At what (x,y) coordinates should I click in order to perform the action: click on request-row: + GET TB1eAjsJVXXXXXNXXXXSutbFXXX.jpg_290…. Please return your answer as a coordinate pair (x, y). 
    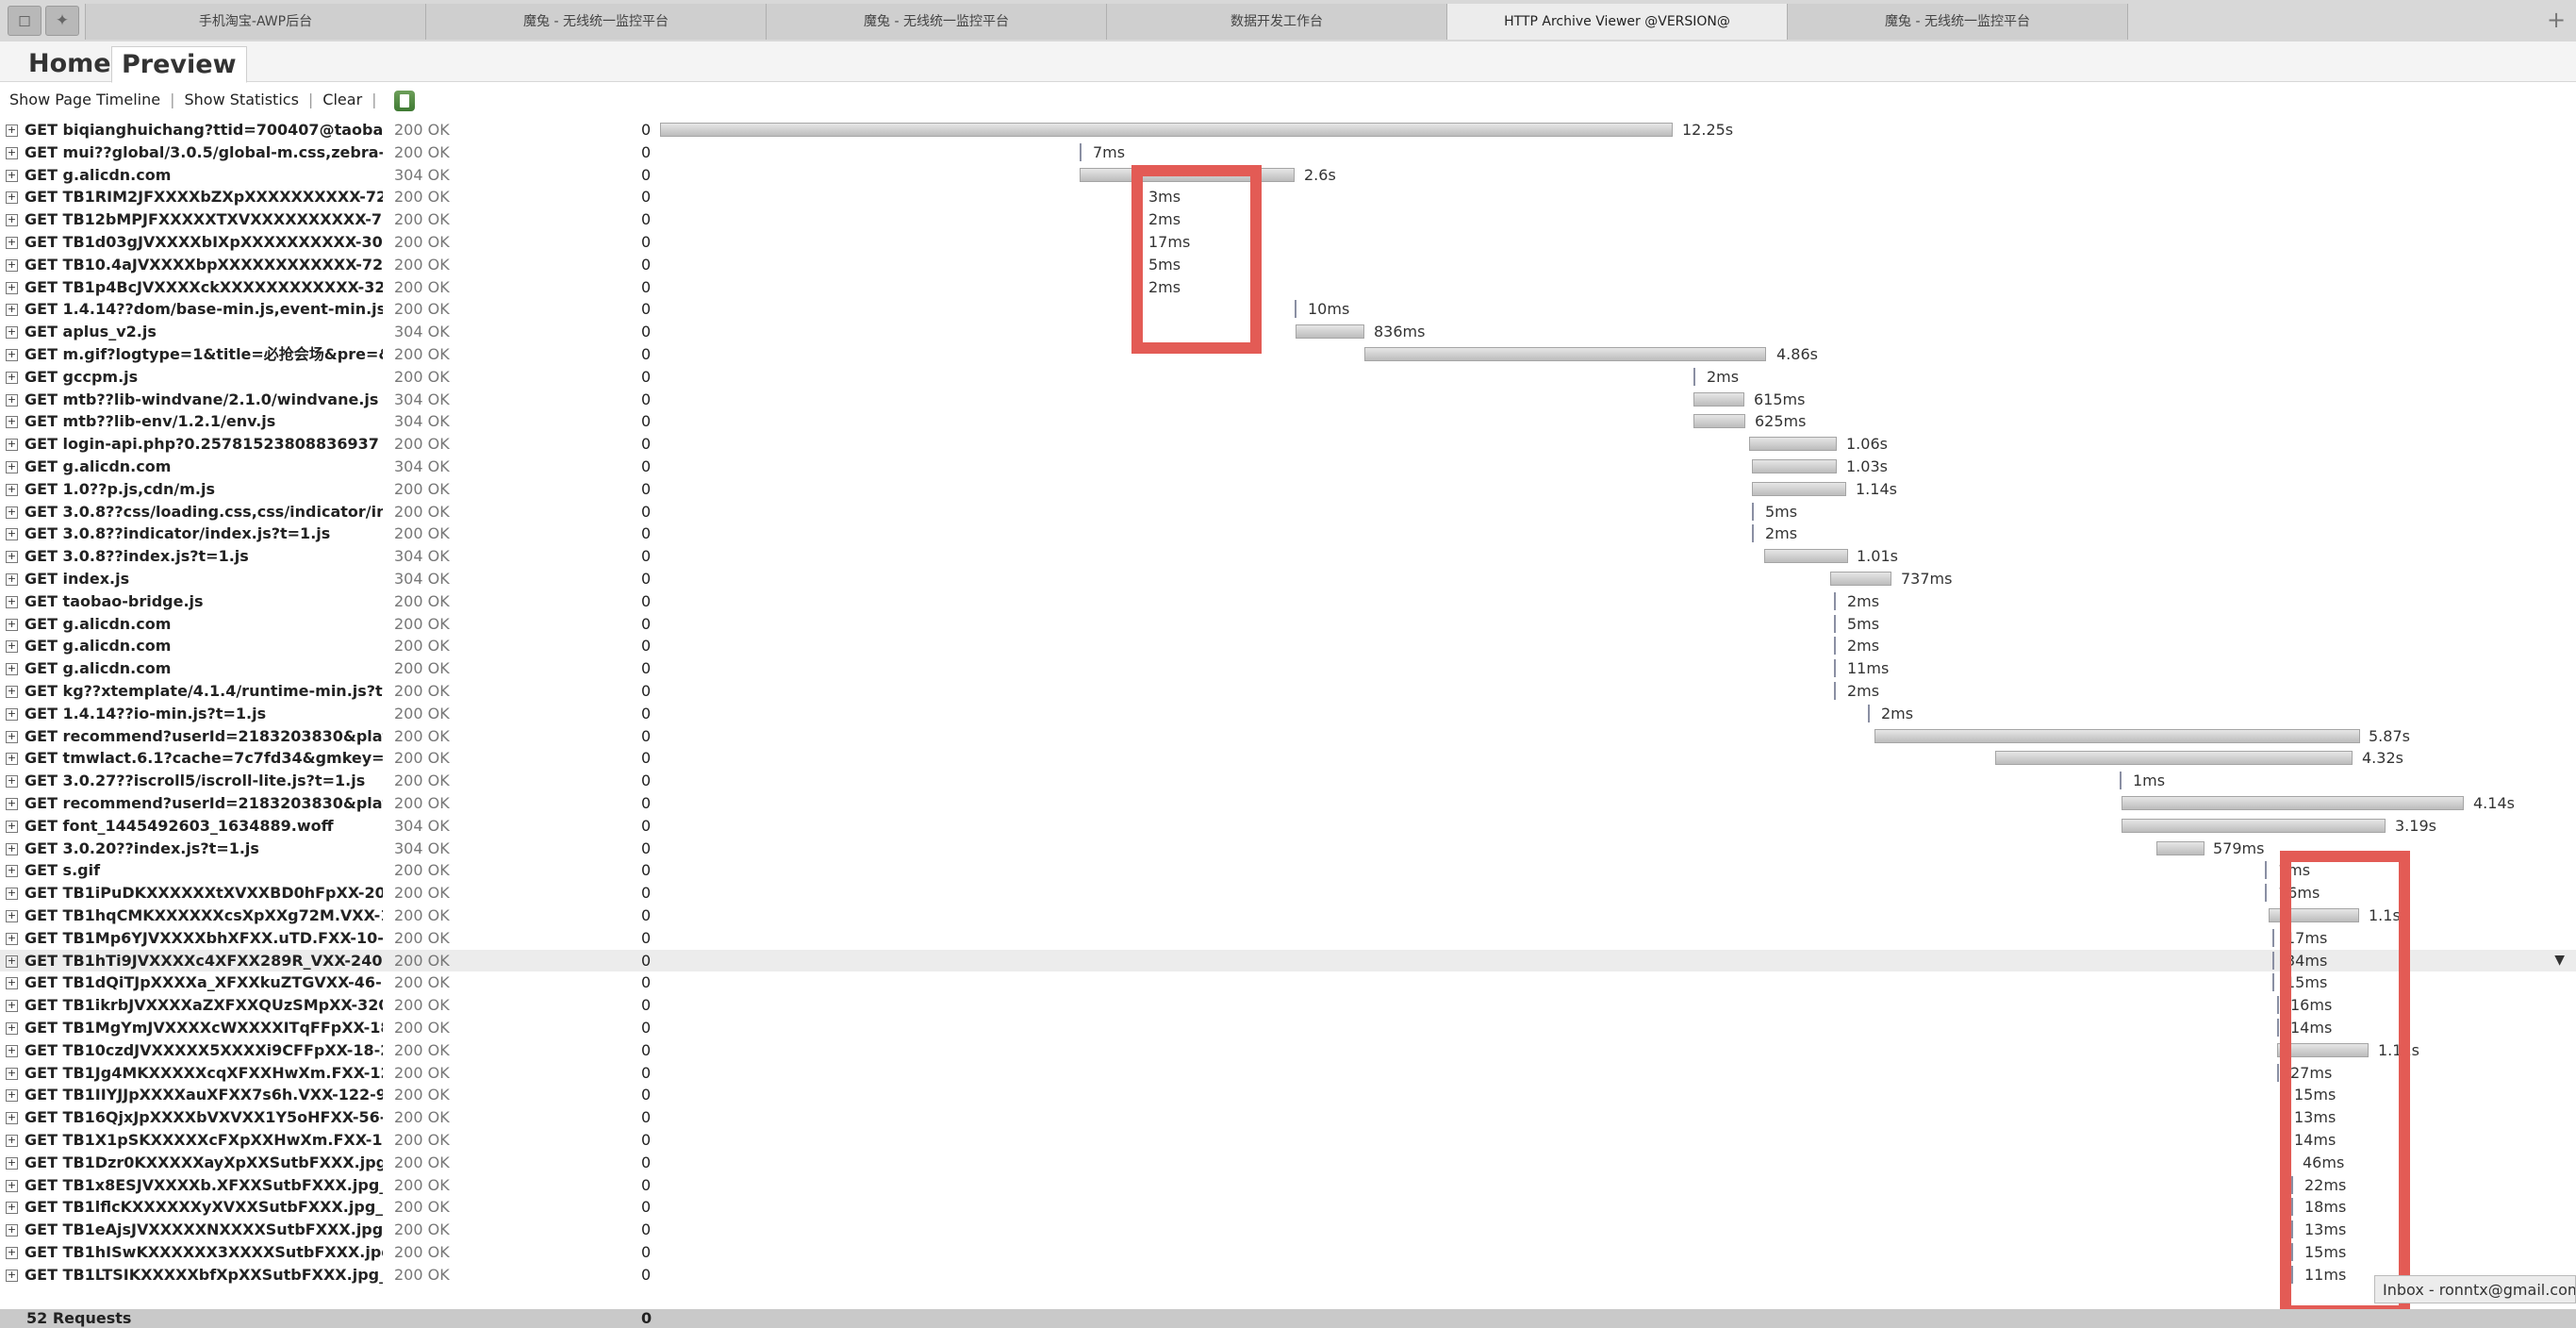
    Looking at the image, I should click on (1288, 1229).